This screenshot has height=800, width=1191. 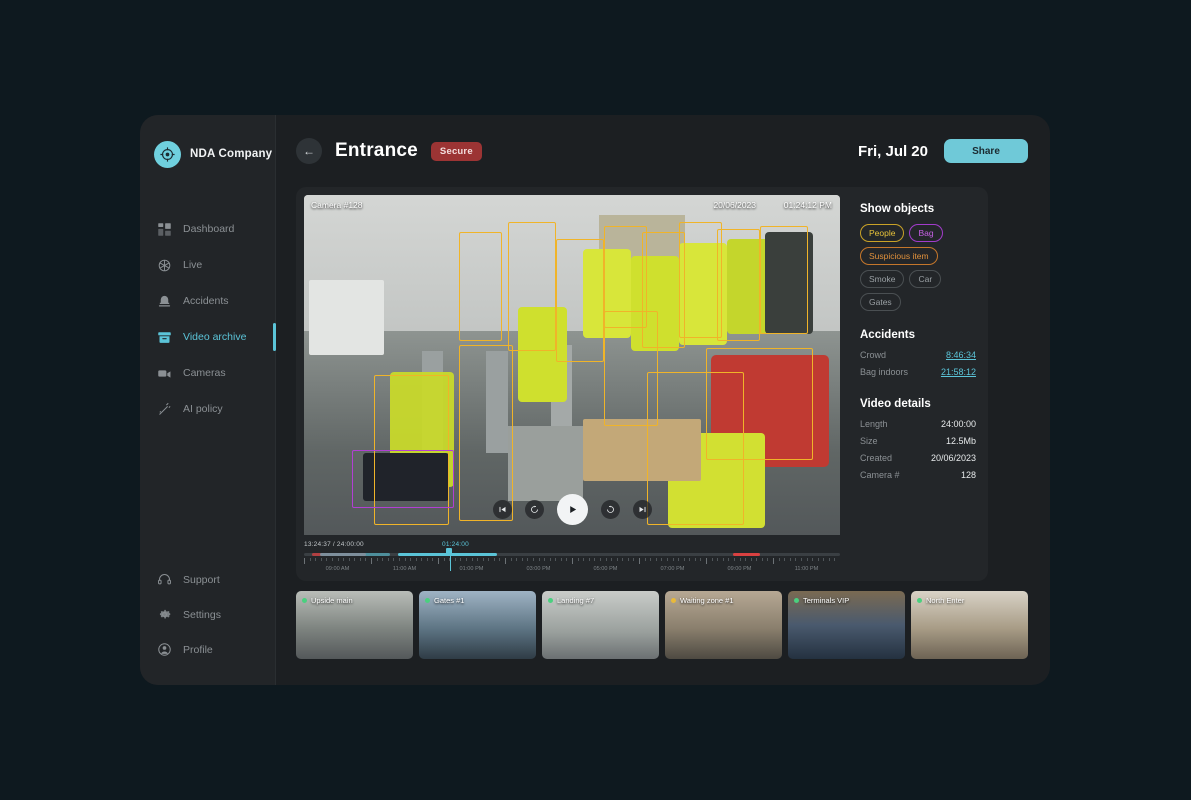 What do you see at coordinates (961, 355) in the screenshot?
I see `accident-timestamp-link: 8:46:34` at bounding box center [961, 355].